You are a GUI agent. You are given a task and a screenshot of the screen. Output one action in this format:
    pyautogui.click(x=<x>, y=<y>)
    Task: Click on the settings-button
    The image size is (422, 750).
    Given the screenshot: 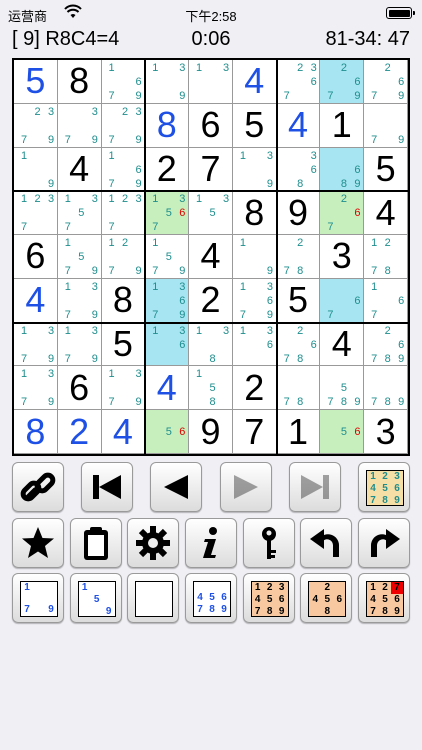 What is the action you would take?
    pyautogui.click(x=153, y=543)
    